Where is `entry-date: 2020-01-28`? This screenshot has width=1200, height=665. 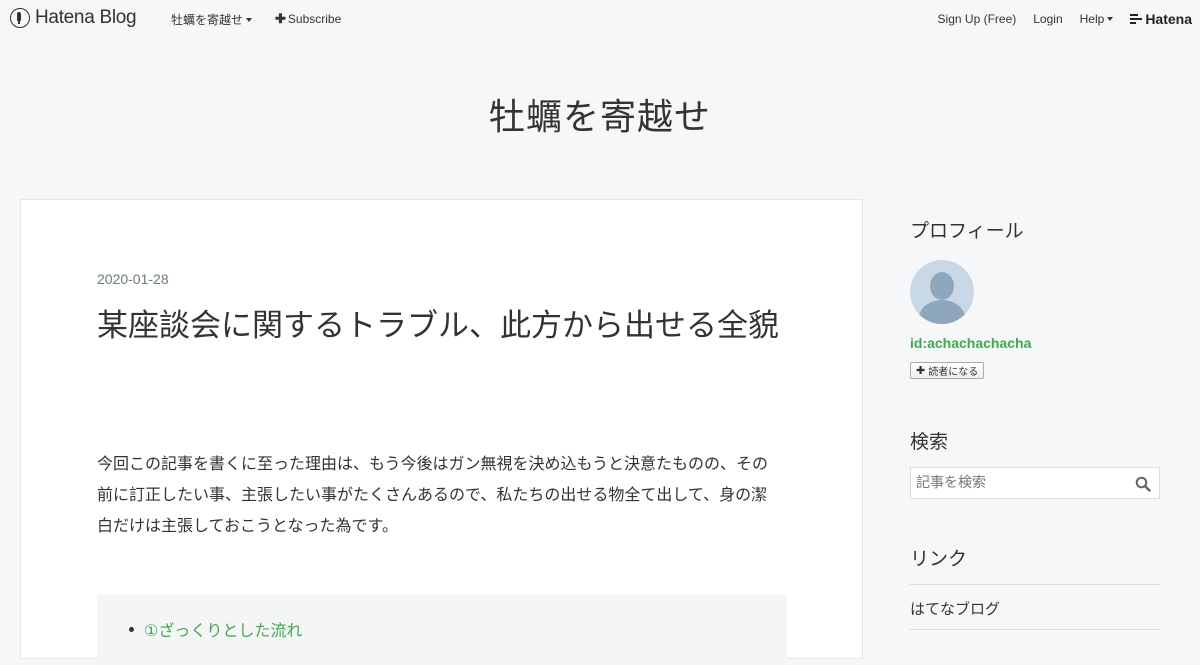
entry-date: 2020-01-28 is located at coordinates (133, 279).